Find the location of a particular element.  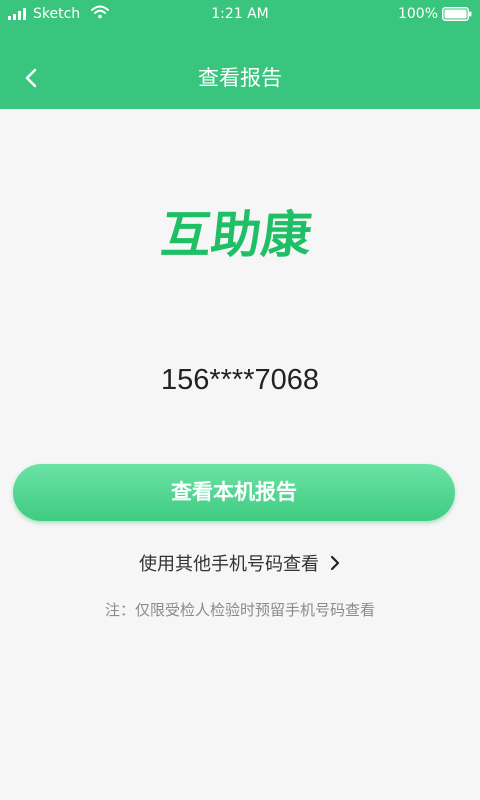

logo-text: 互助康 is located at coordinates (236, 234).